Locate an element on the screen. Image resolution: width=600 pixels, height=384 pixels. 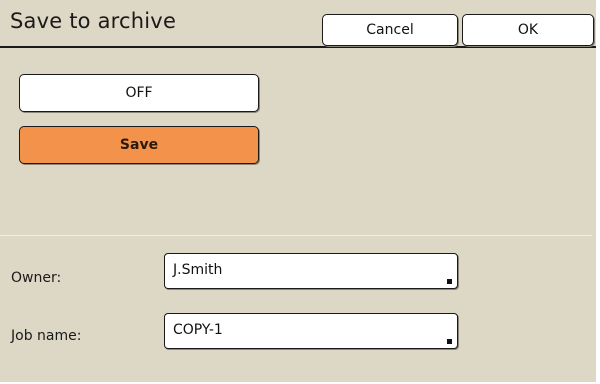
save-option-button: Save is located at coordinates (139, 145).